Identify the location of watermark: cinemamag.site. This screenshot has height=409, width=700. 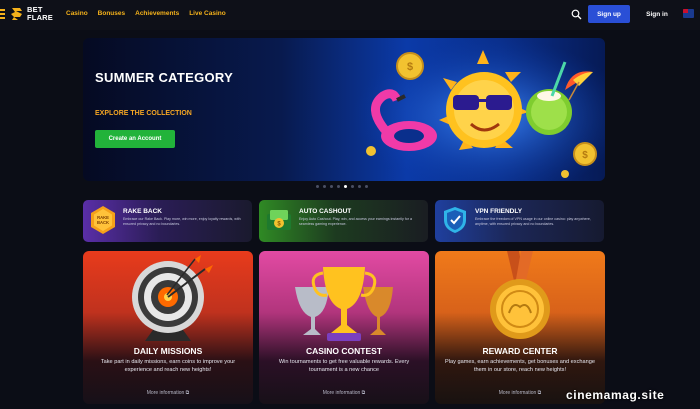
(615, 395).